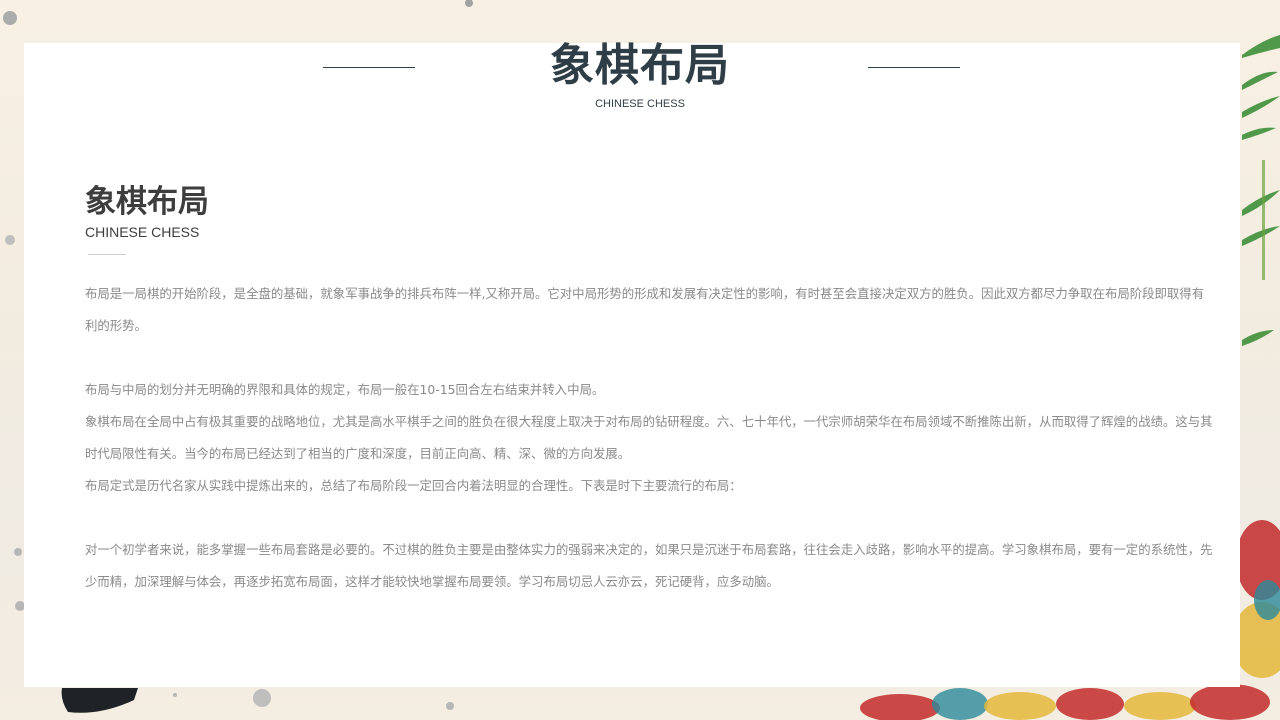 This screenshot has height=720, width=1280. Describe the element at coordinates (107, 254) in the screenshot. I see `section-divider` at that location.